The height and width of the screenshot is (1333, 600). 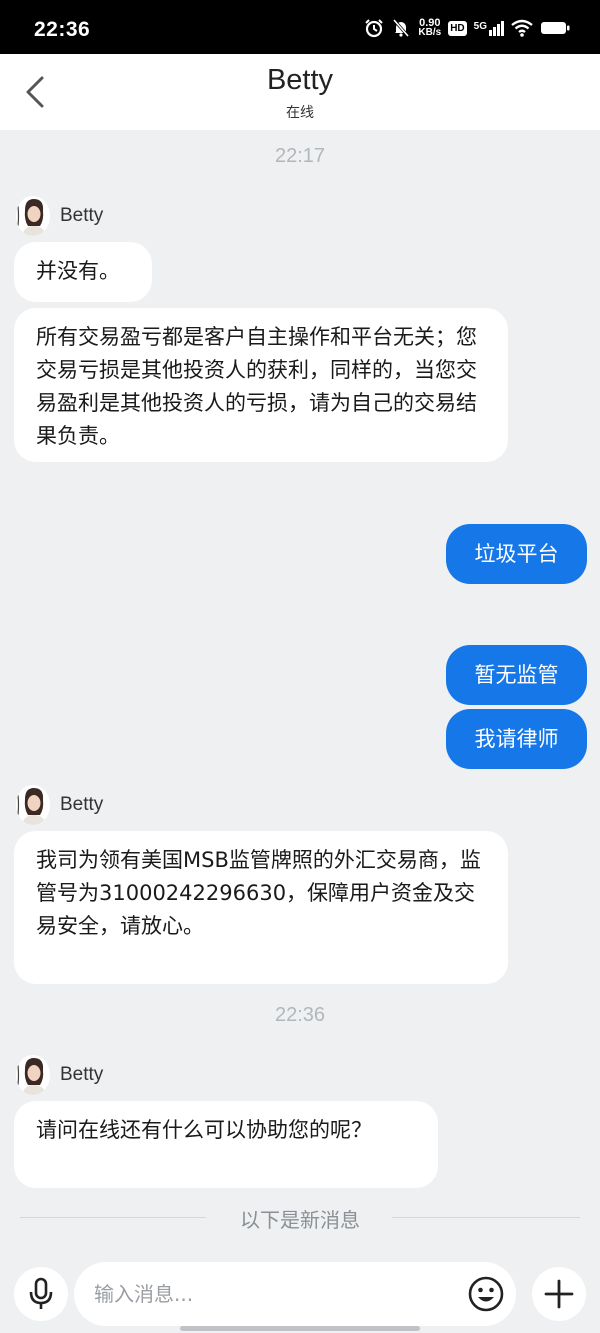 I want to click on home-indicator, so click(x=300, y=1328).